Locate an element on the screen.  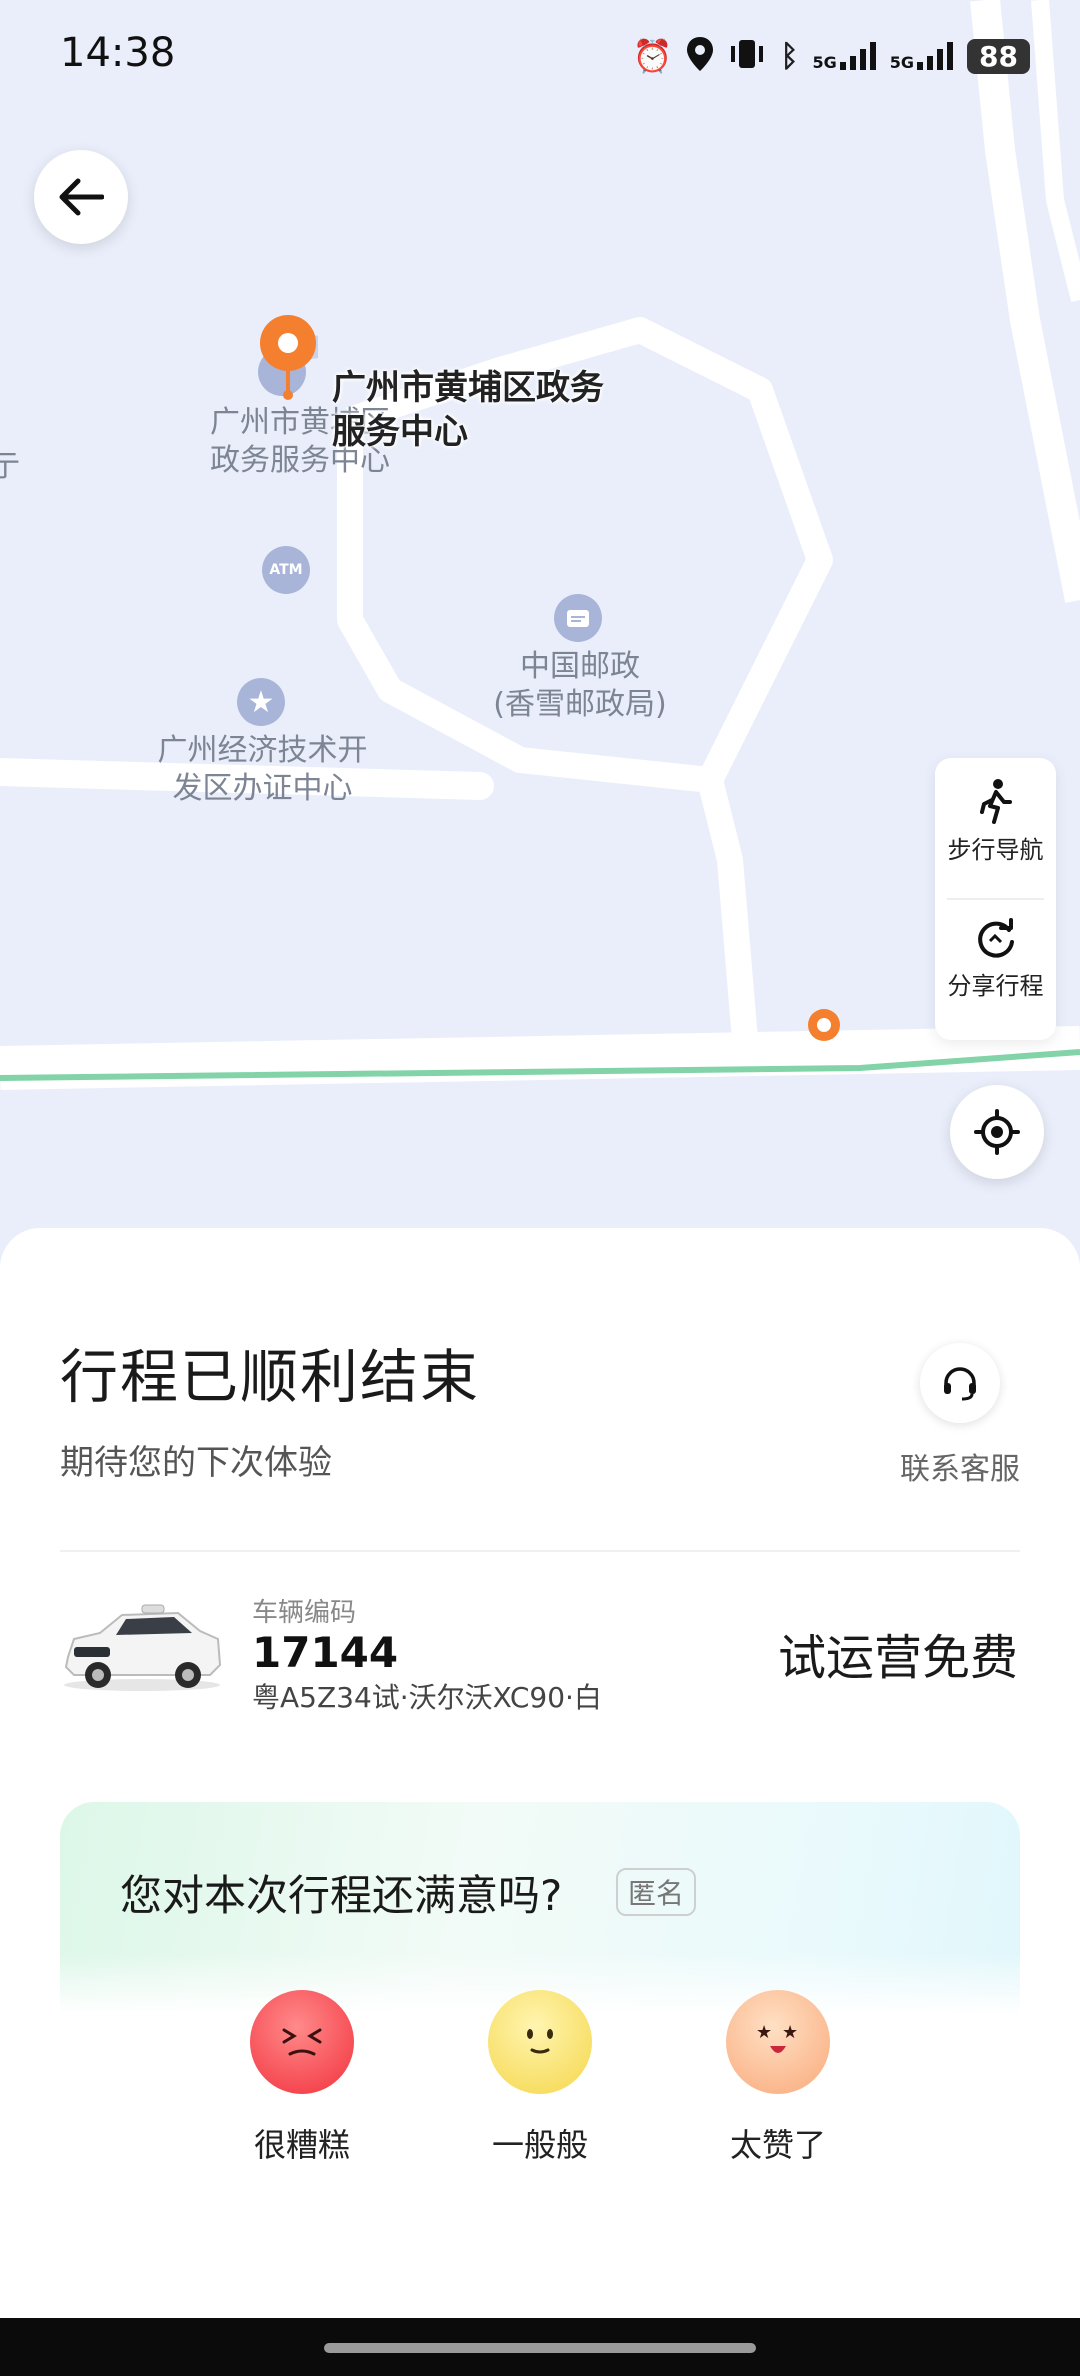
map-side-actions: 步行导航 分享行程 is located at coordinates (995, 899).